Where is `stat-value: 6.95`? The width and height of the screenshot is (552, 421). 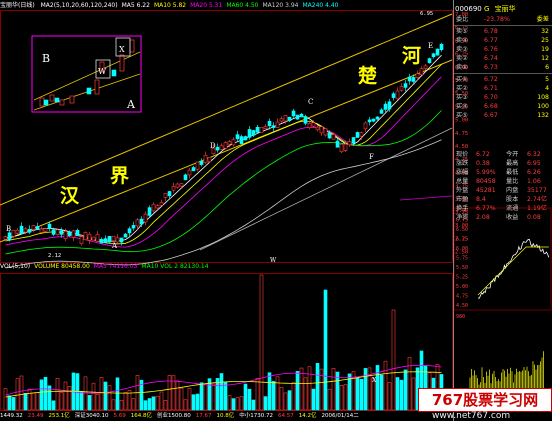
stat-value: 6.95 is located at coordinates (534, 164).